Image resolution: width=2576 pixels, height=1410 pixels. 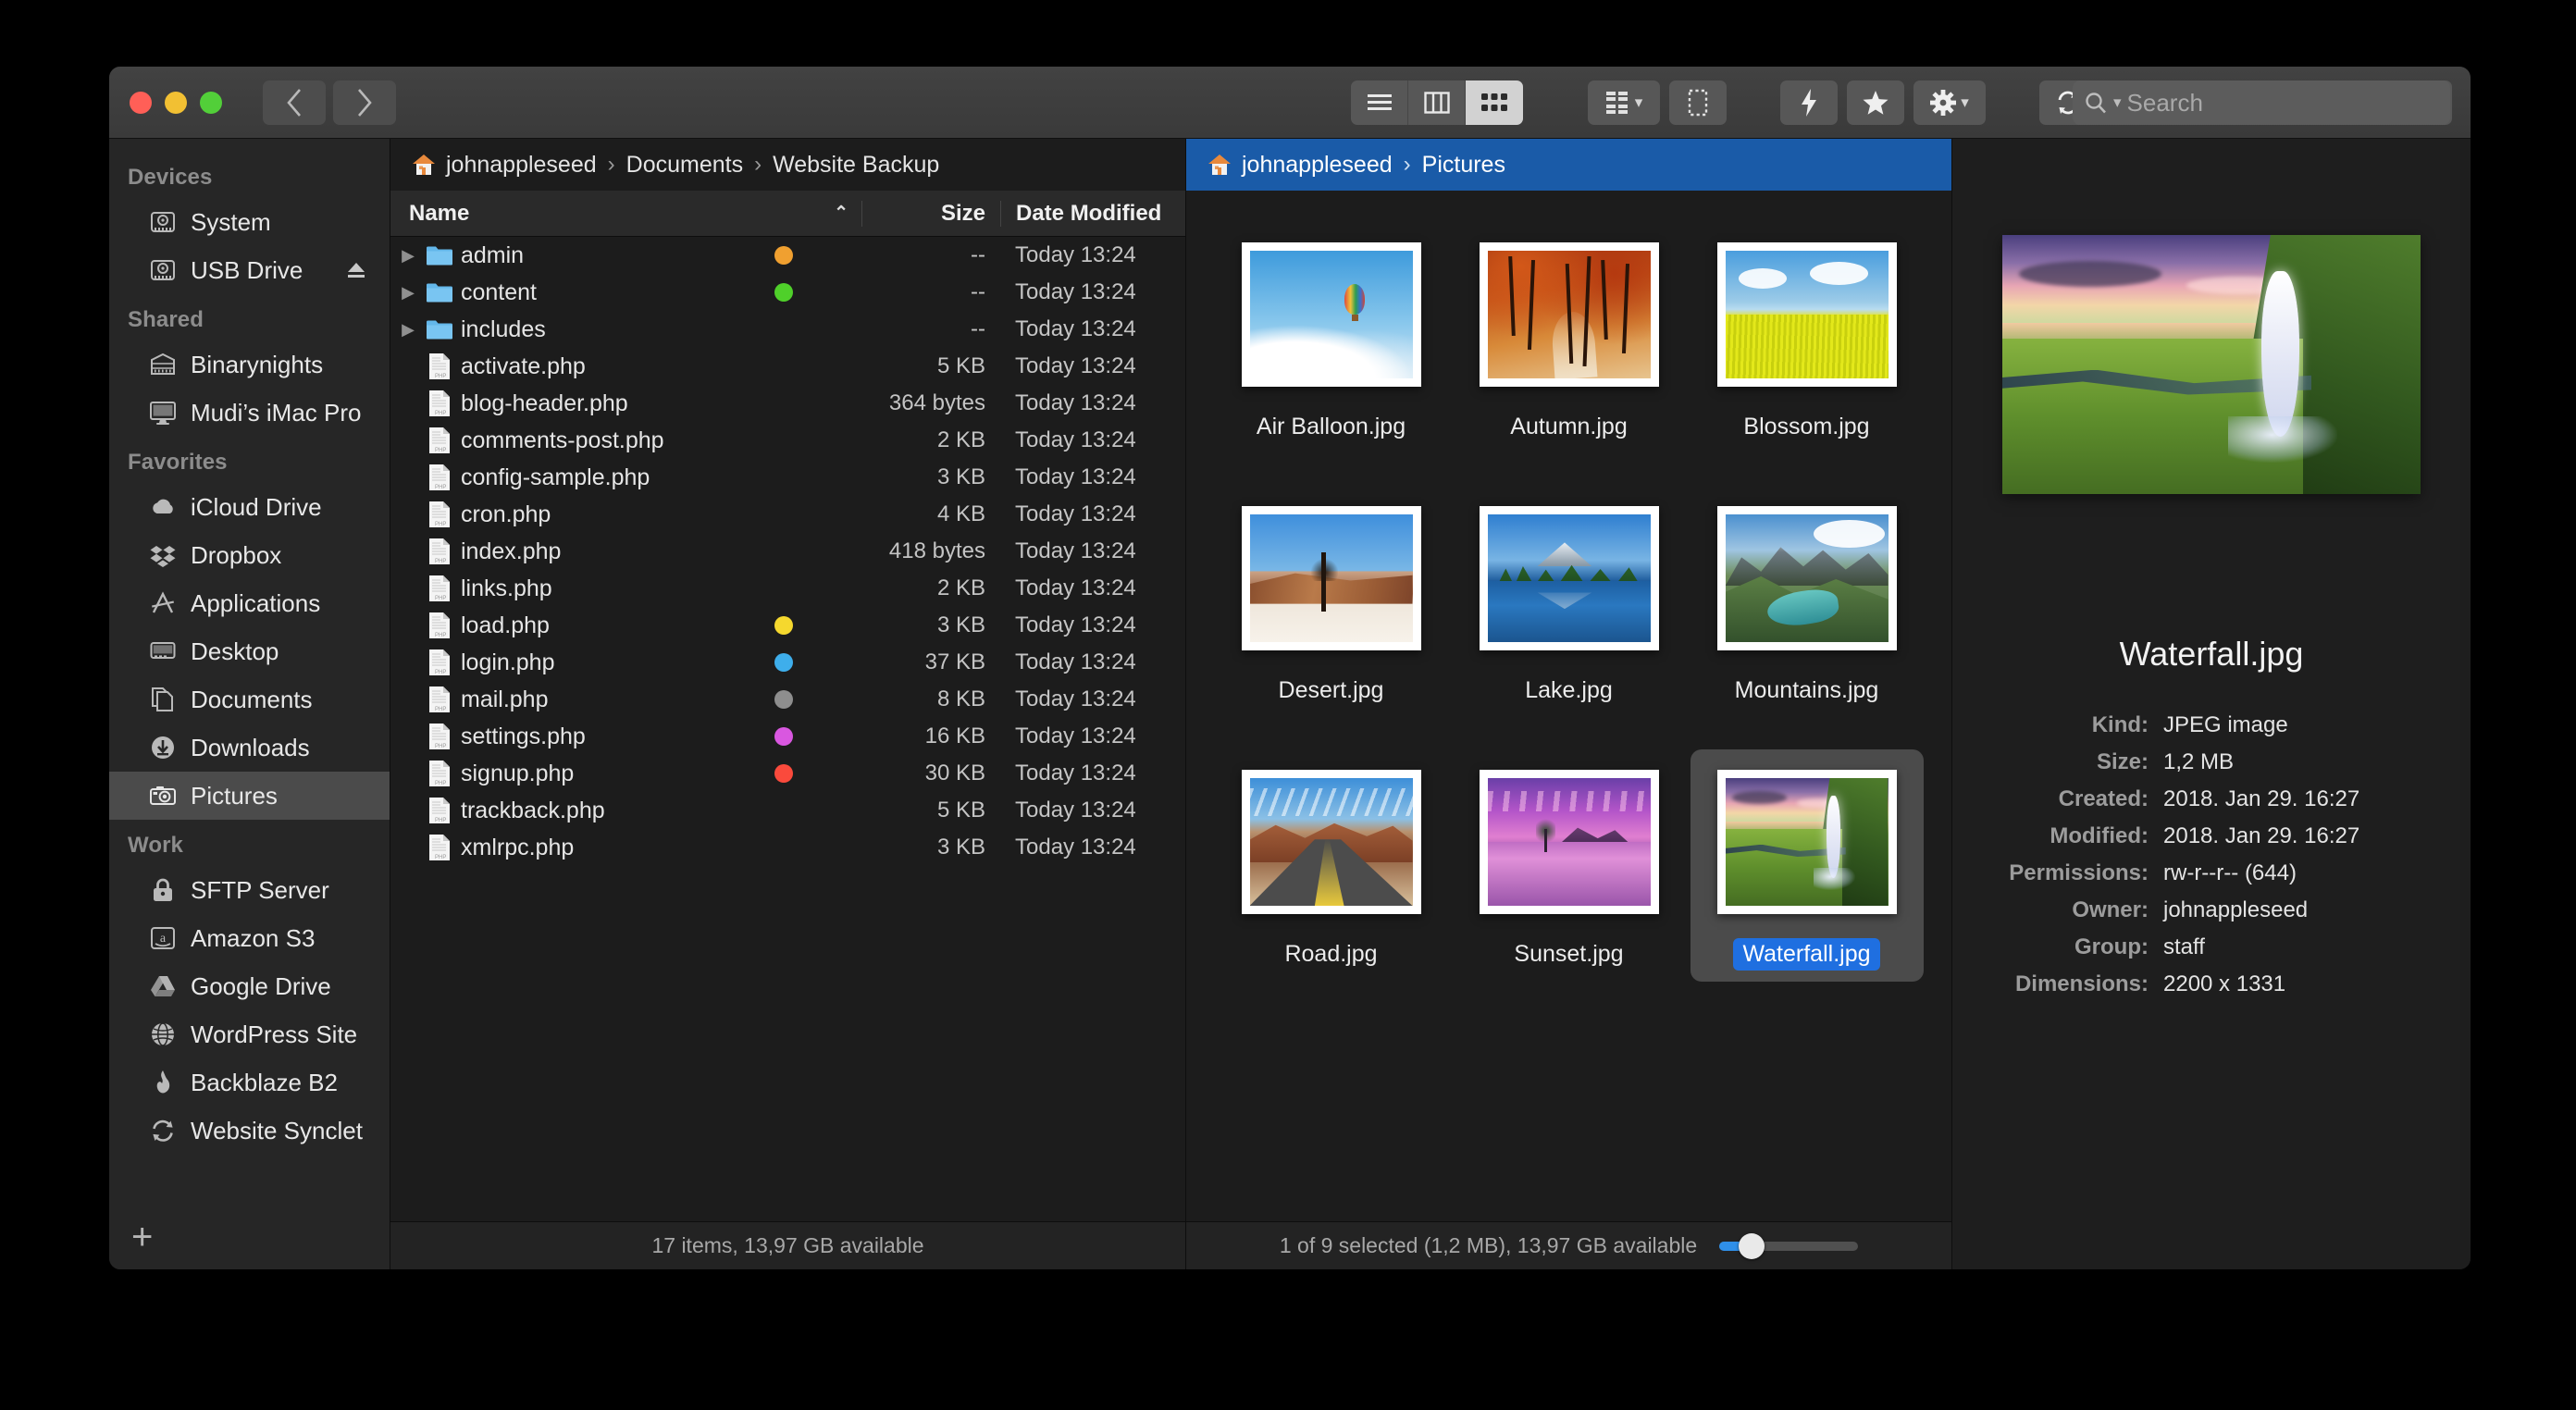 What do you see at coordinates (178, 462) in the screenshot?
I see `sidebar-section-header: Favorites` at bounding box center [178, 462].